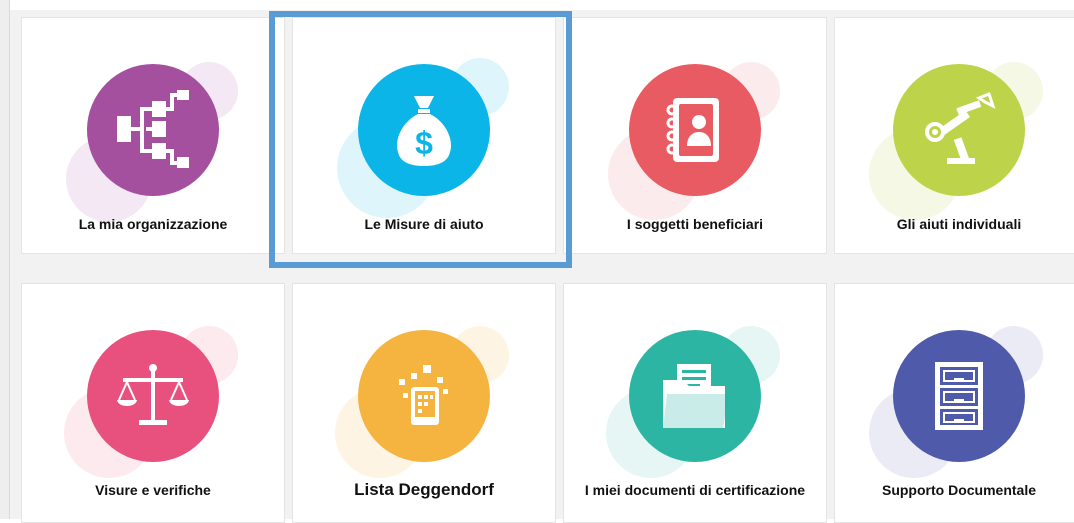 The width and height of the screenshot is (1074, 523). I want to click on tile-label: La mia organizzazione, so click(153, 224).